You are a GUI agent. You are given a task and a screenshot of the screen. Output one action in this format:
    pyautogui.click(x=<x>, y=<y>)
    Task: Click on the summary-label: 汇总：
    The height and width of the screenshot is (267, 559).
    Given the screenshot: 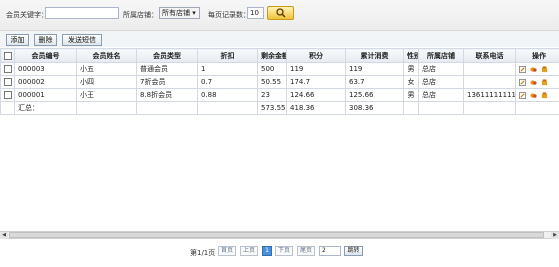 What is the action you would take?
    pyautogui.click(x=45, y=108)
    